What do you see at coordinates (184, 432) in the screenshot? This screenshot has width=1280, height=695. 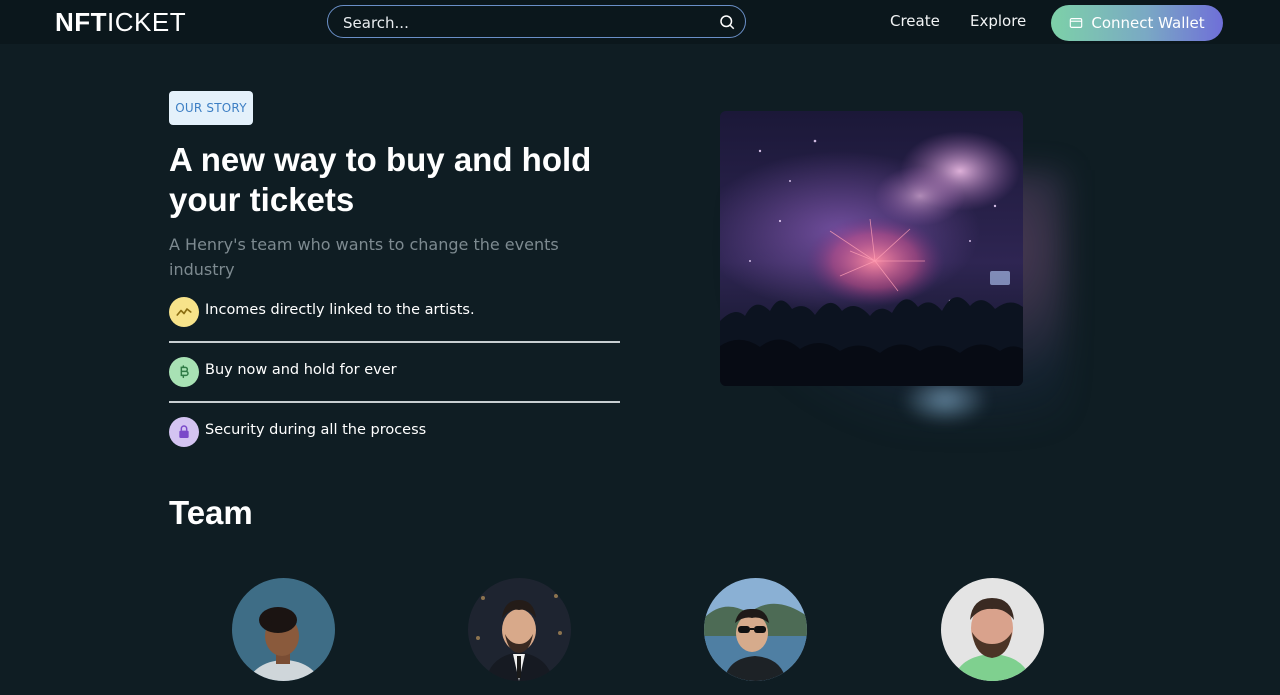 I see `lock-icon` at bounding box center [184, 432].